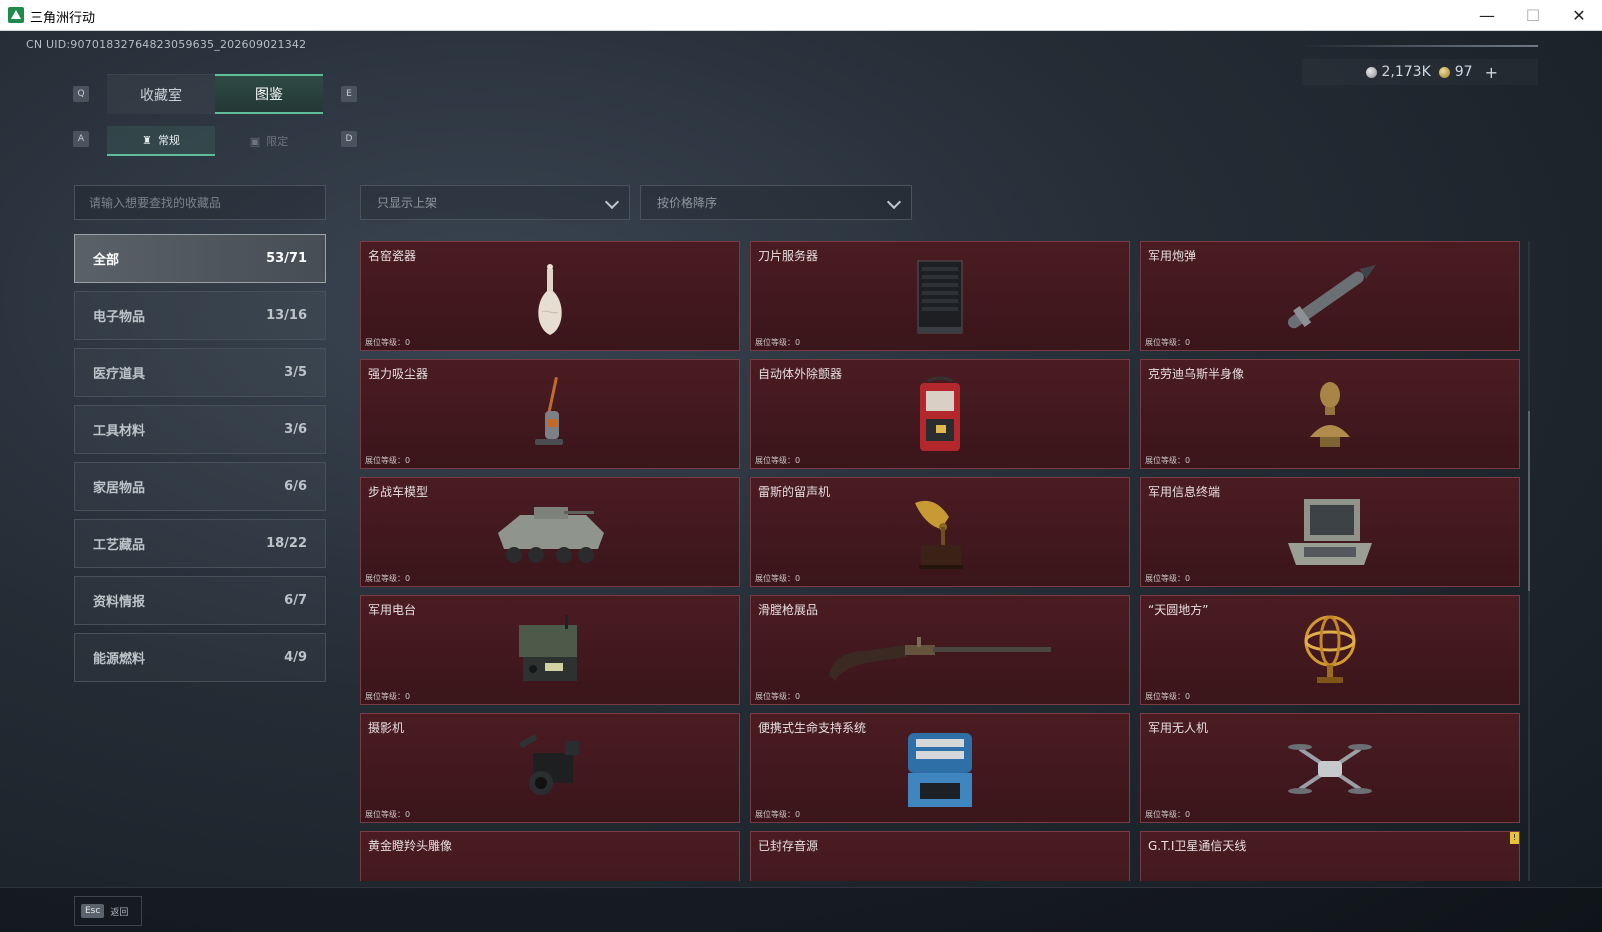 The height and width of the screenshot is (932, 1602). Describe the element at coordinates (410, 846) in the screenshot. I see `item-name: 黄金瞪羚头雕像` at that location.